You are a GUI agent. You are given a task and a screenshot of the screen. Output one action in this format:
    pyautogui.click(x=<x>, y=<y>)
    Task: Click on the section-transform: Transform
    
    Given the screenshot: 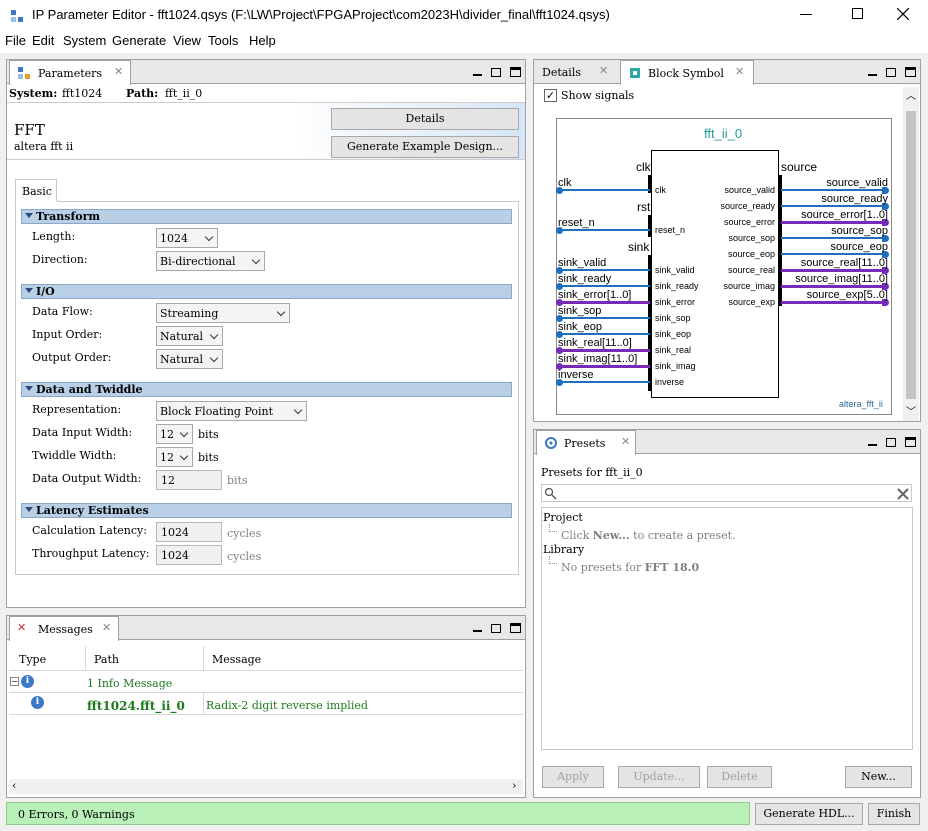 What is the action you would take?
    pyautogui.click(x=266, y=216)
    